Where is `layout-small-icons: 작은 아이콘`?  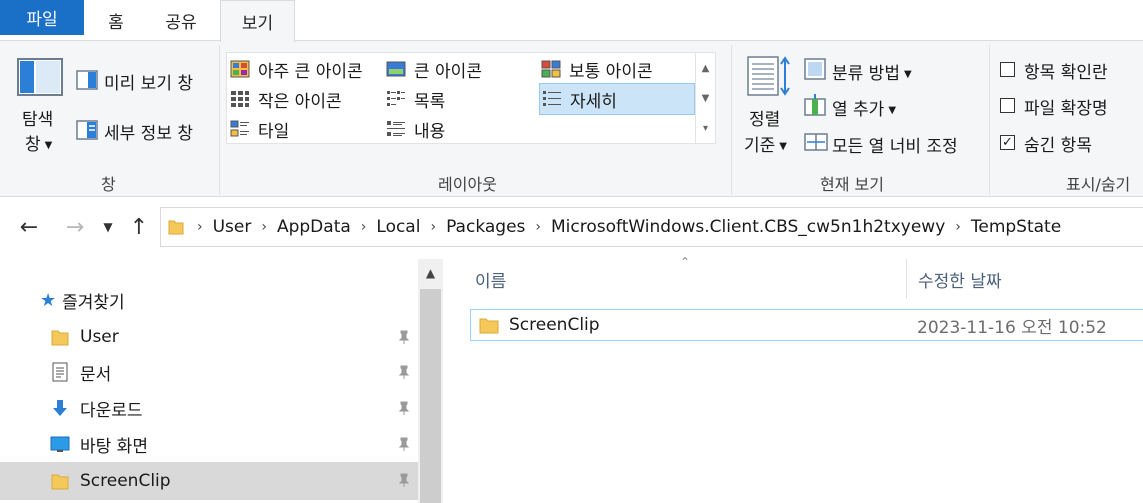 layout-small-icons: 작은 아이콘 is located at coordinates (306, 99).